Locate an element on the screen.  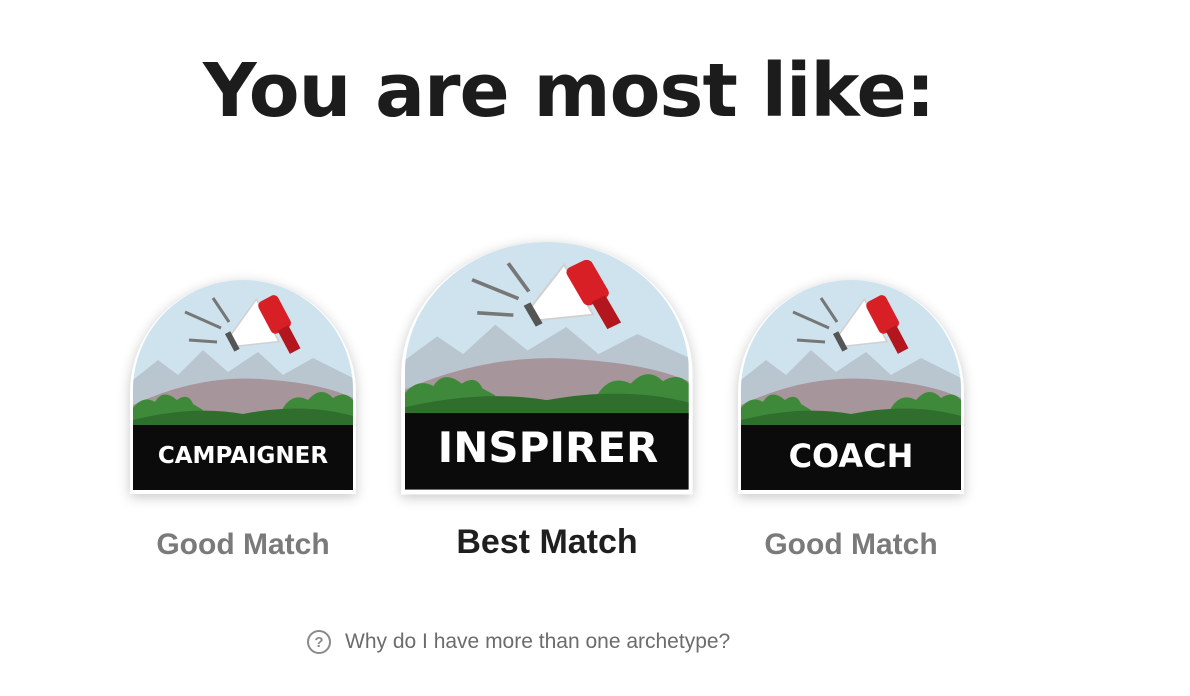
coach-badge-art: COACH is located at coordinates (851, 387).